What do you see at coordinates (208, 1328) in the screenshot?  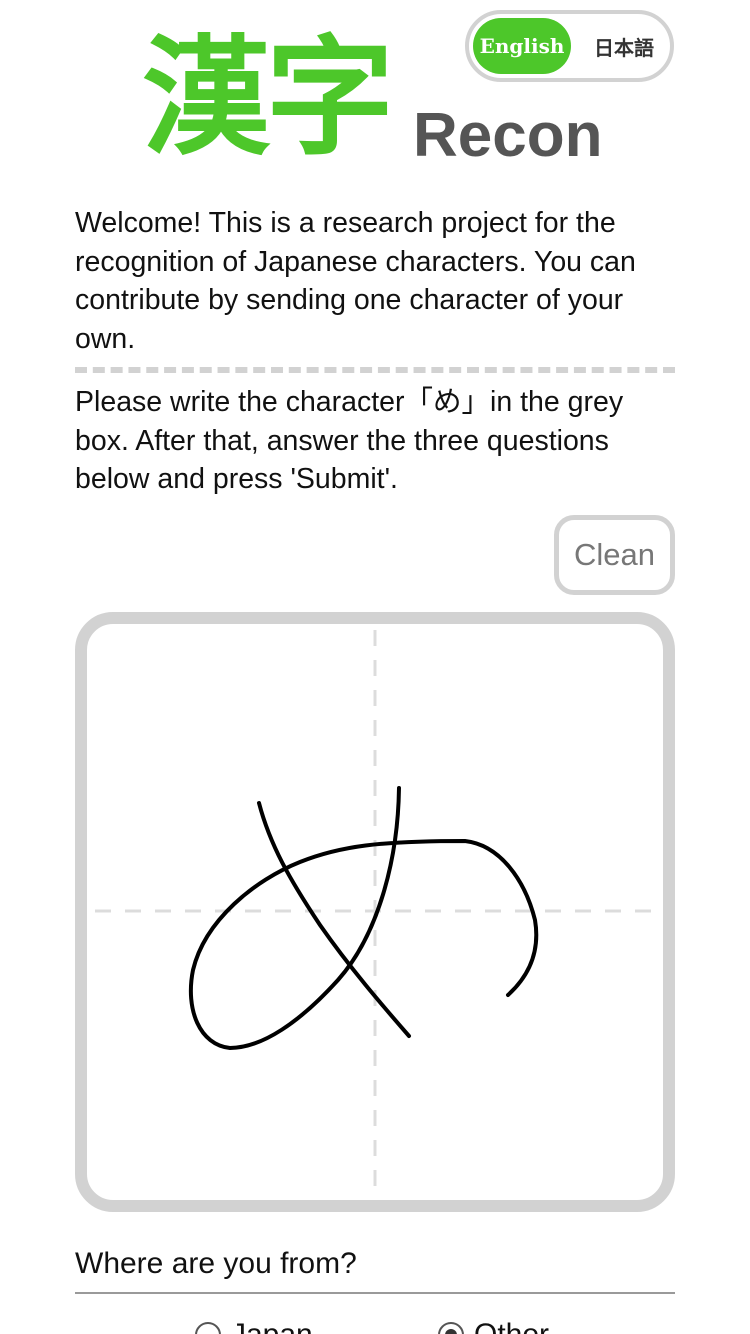 I see `radio-japan-circle` at bounding box center [208, 1328].